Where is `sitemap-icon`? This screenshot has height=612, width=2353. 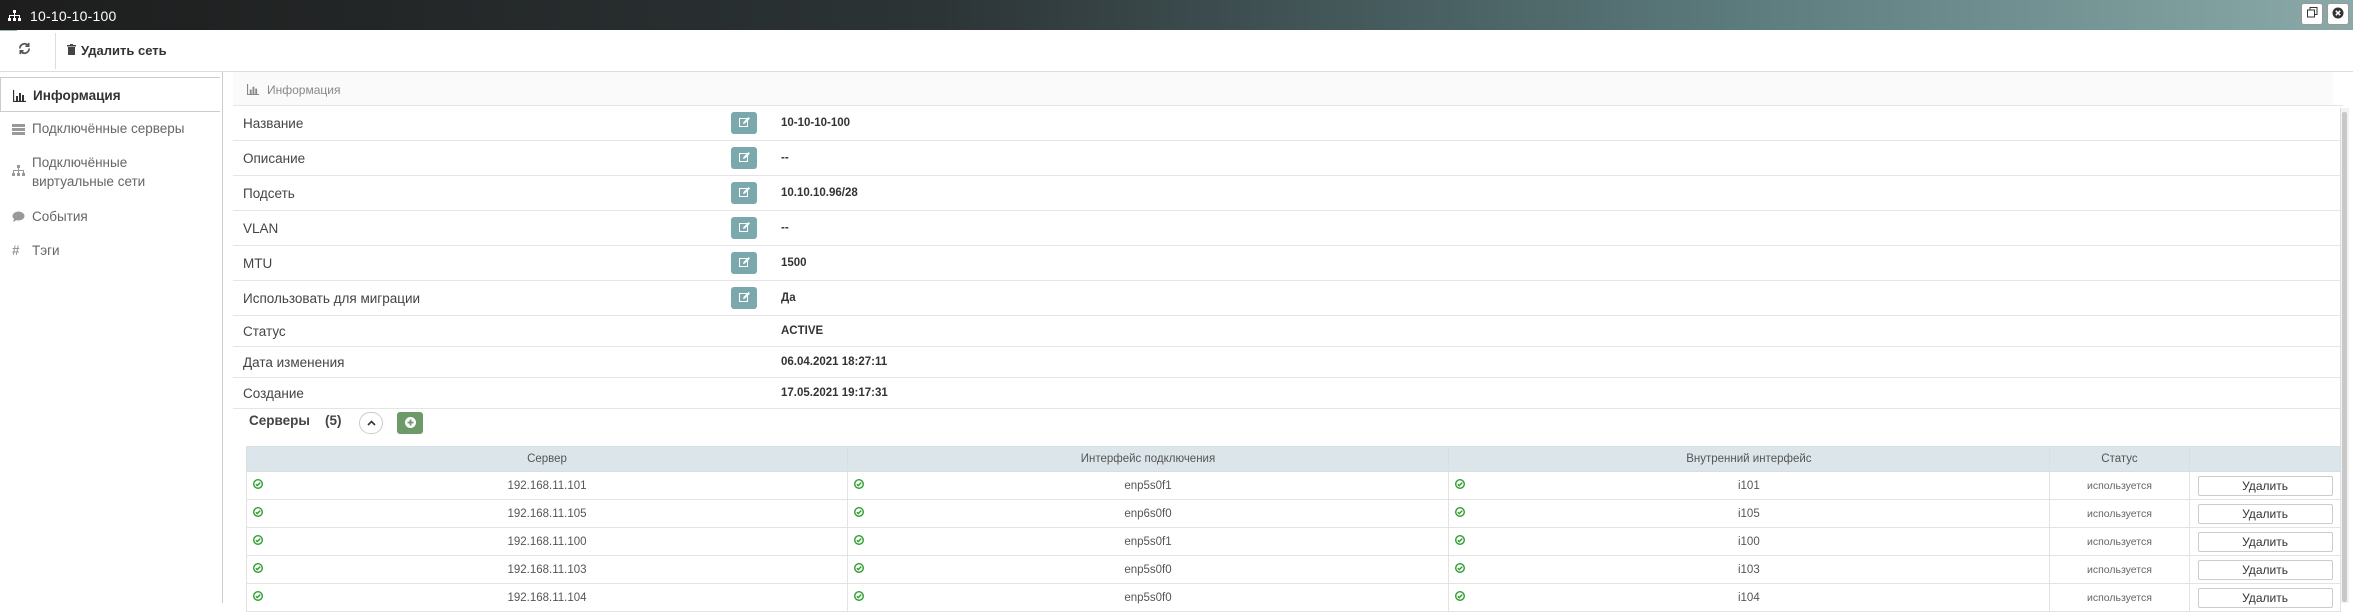 sitemap-icon is located at coordinates (18, 172).